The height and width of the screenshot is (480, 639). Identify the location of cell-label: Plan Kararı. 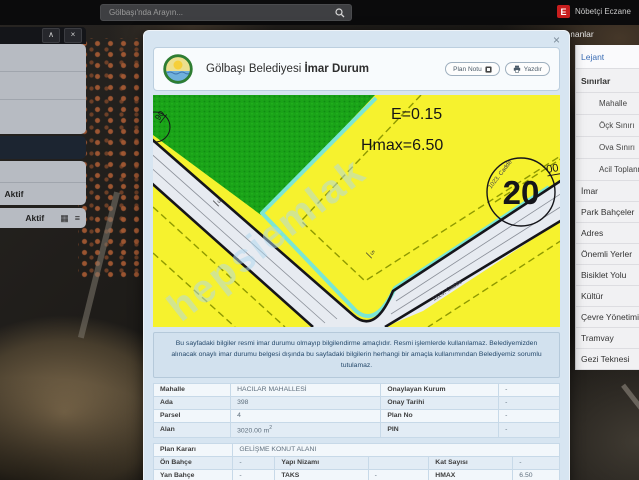
(193, 449).